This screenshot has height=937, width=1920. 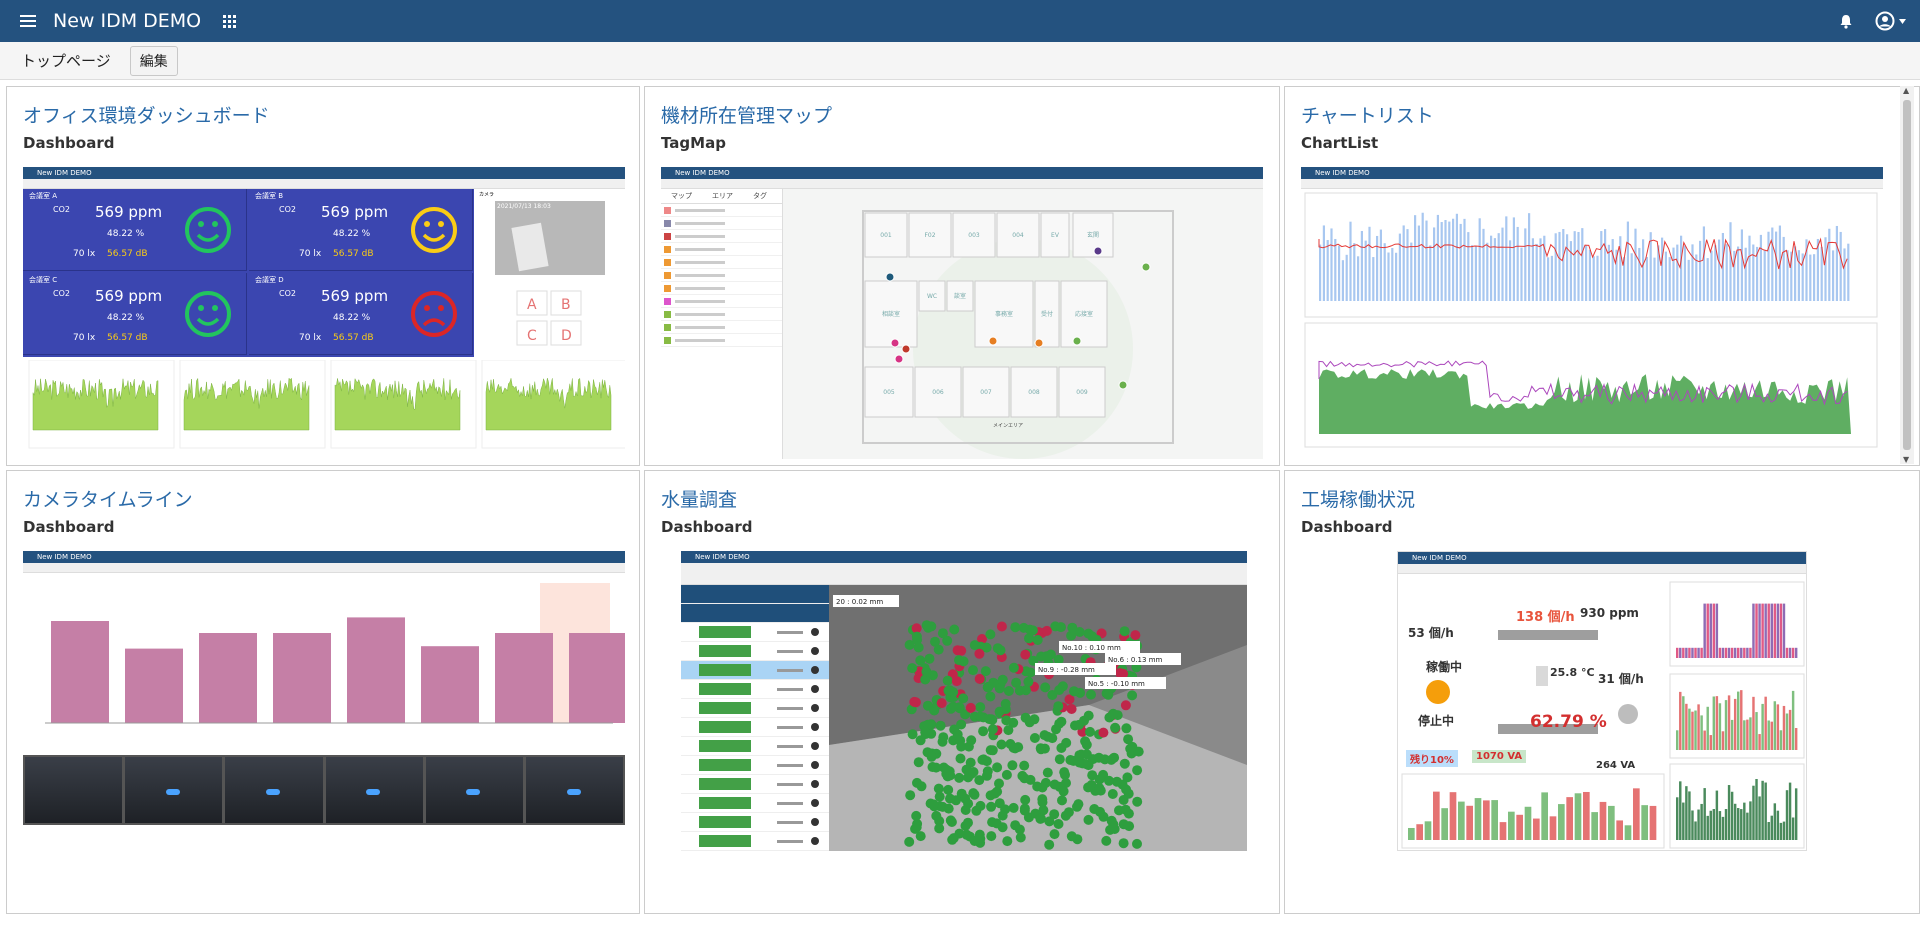 I want to click on card-title: 工場稼働状況, so click(x=1358, y=498).